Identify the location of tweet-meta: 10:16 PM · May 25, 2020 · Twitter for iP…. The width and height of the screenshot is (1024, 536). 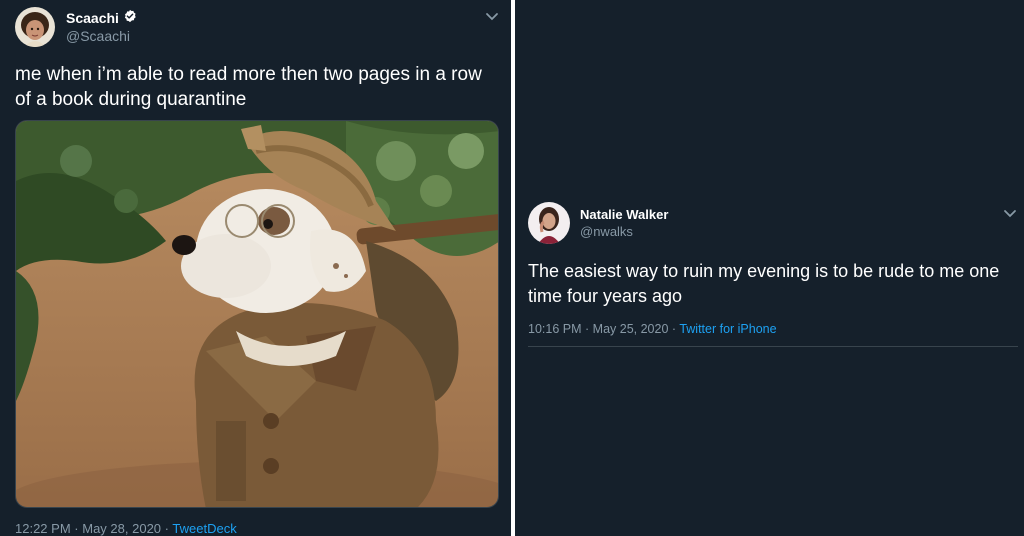
(652, 329).